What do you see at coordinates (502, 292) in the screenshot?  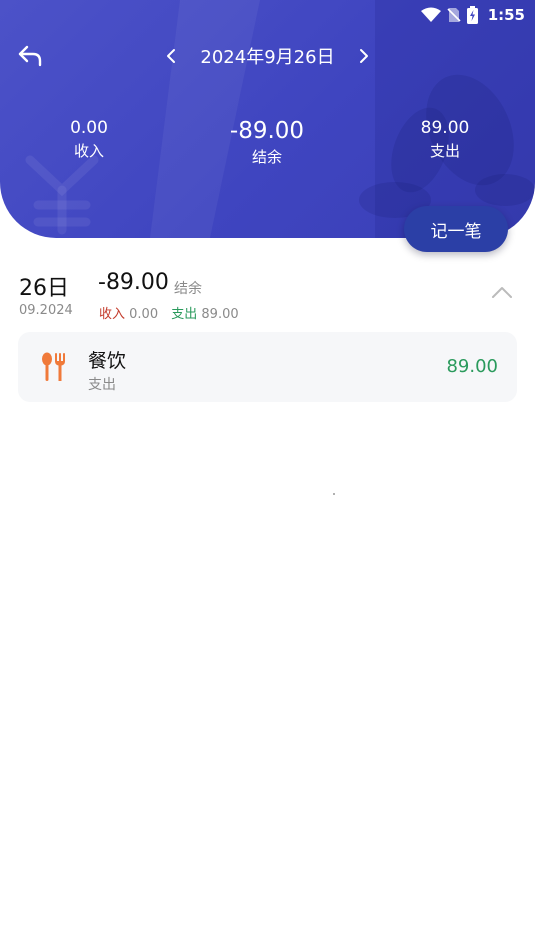 I see `chevron-up-icon` at bounding box center [502, 292].